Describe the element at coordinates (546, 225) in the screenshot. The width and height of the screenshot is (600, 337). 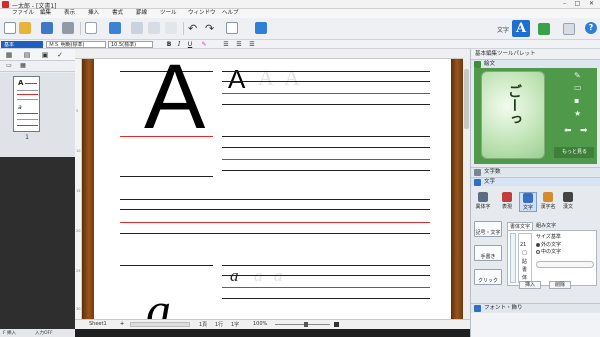
I see `tab-combined-chars: 組み文字` at that location.